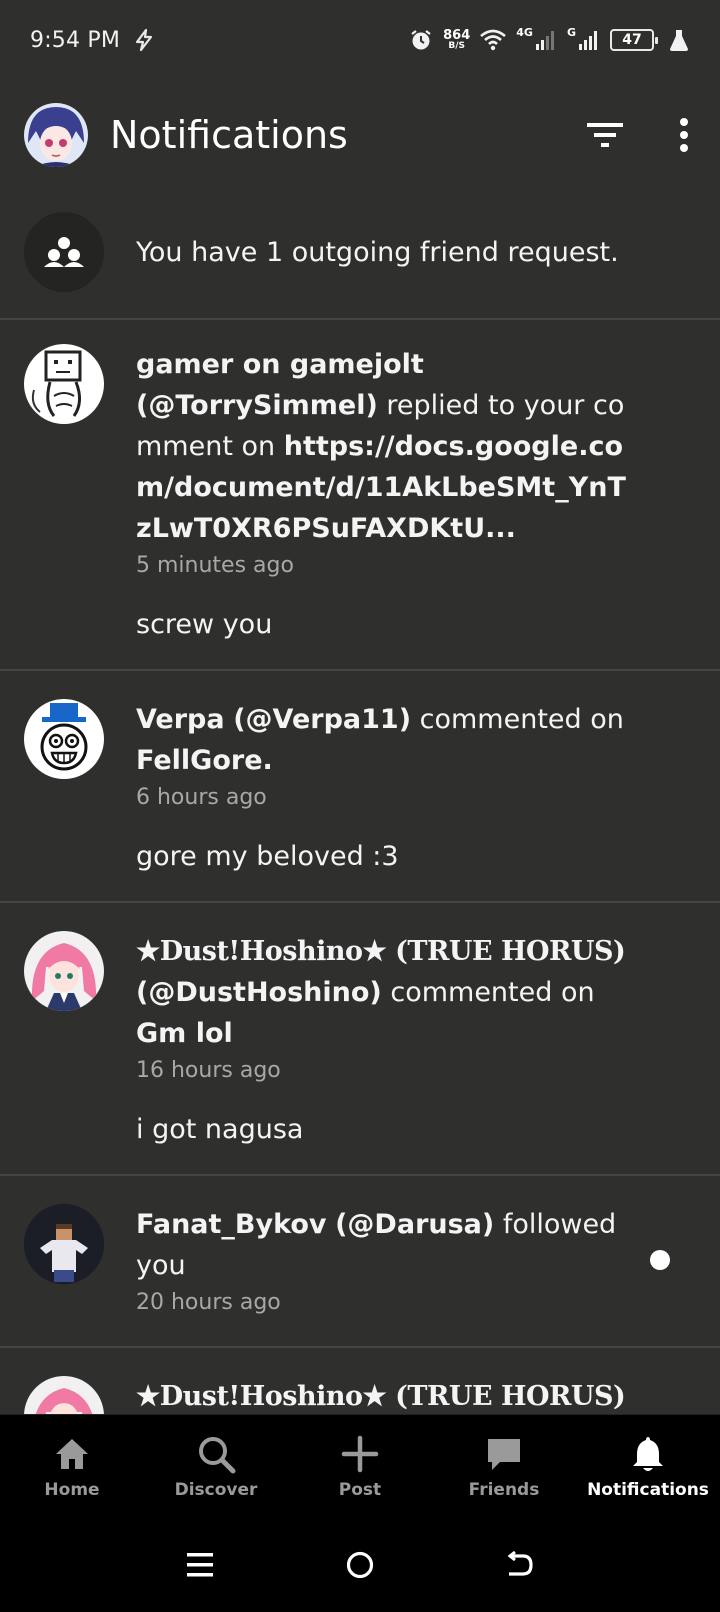 This screenshot has height=1612, width=720. I want to click on notification-username: Fanat_Bykov, so click(231, 1224).